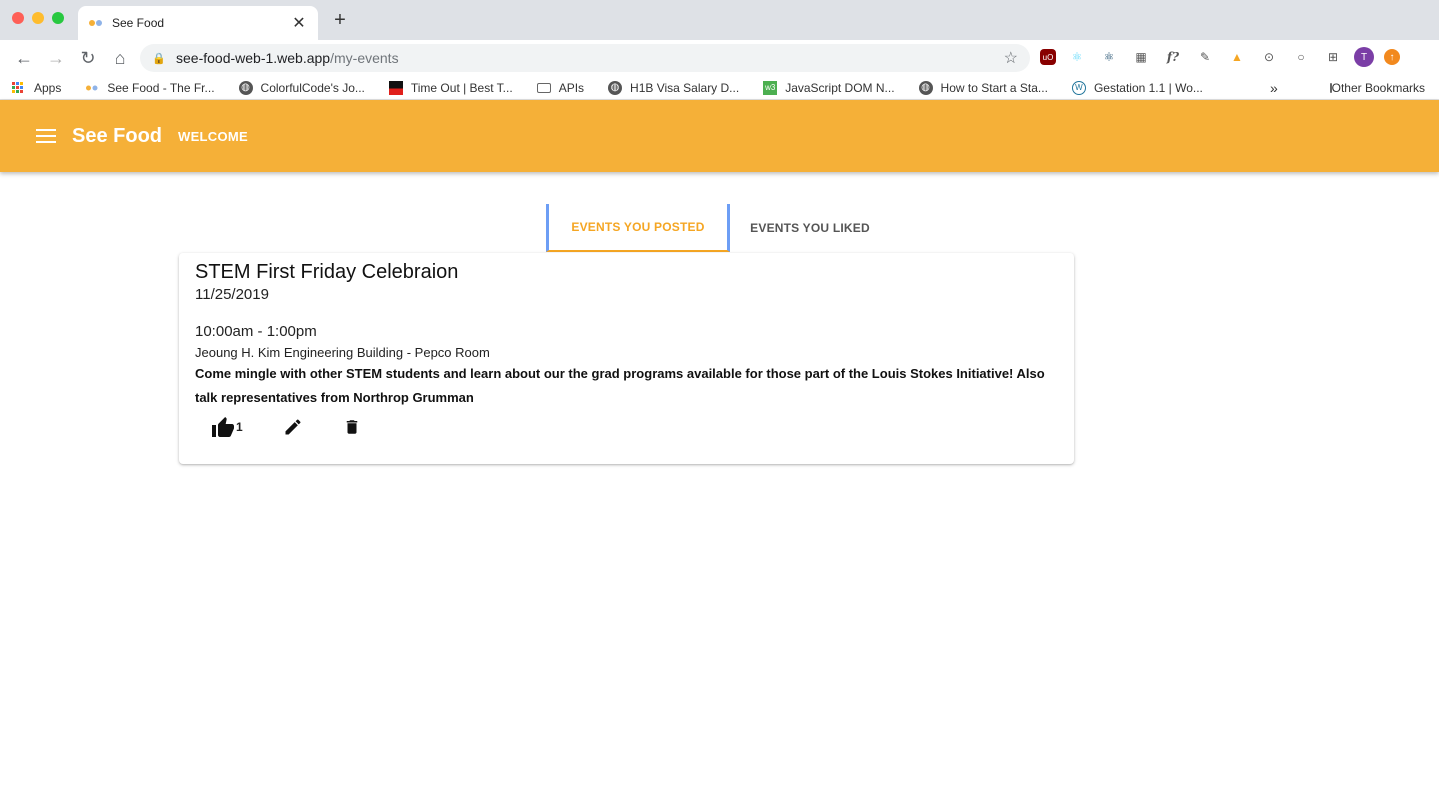 The width and height of the screenshot is (1439, 796). I want to click on browser-tabstrip: See Food ✕ +, so click(719, 20).